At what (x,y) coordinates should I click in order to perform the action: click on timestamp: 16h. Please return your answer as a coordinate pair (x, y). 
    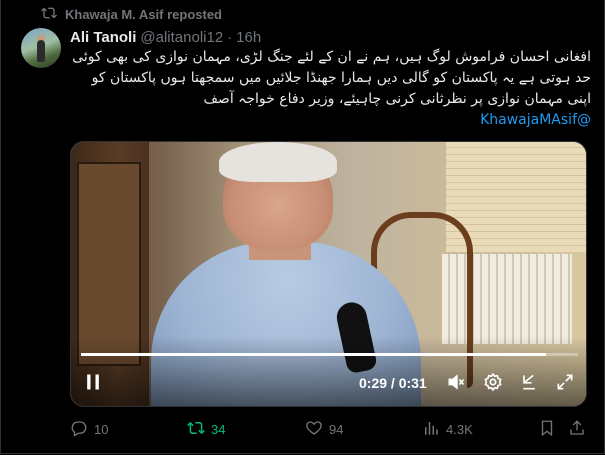
    Looking at the image, I should click on (248, 37).